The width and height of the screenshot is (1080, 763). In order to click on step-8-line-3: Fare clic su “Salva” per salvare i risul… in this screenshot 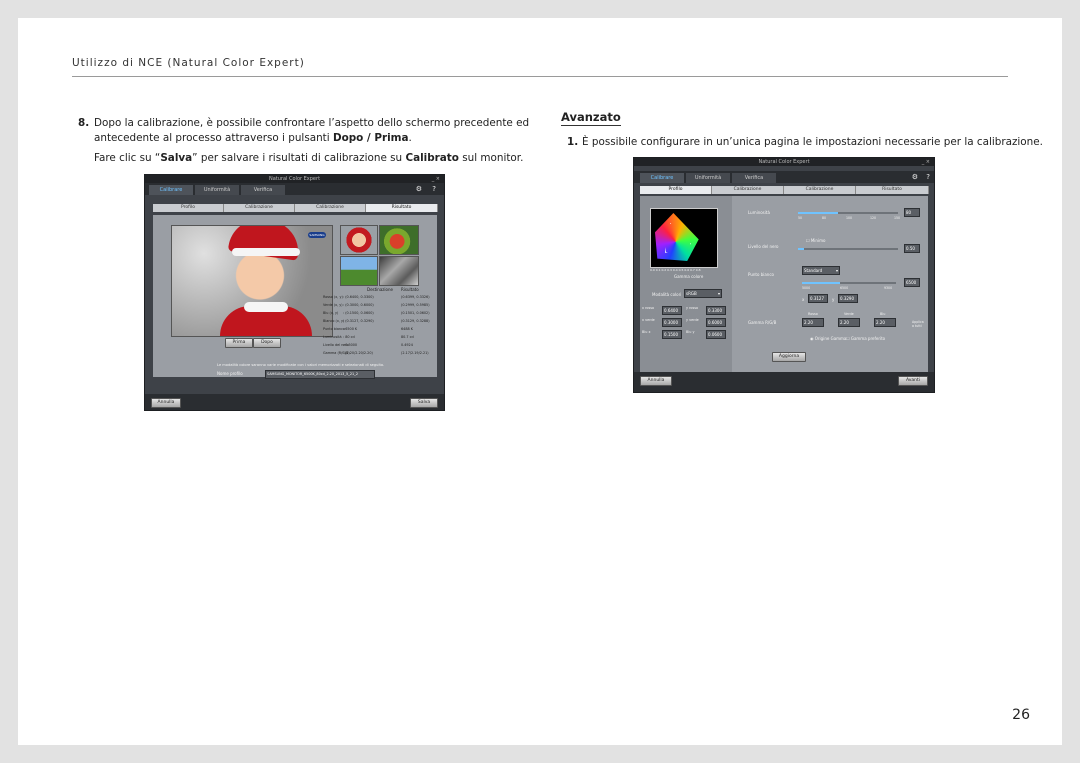, I will do `click(309, 158)`.